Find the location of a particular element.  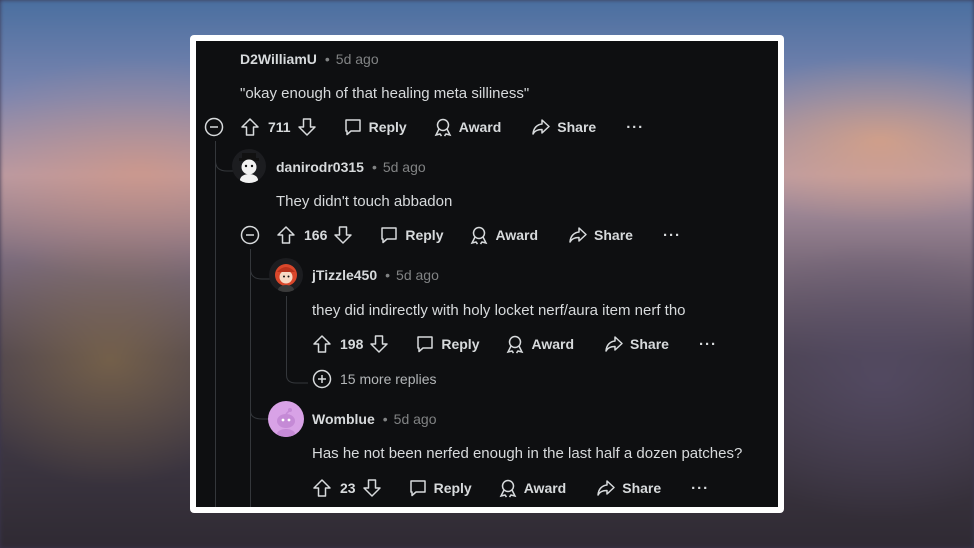

vote-score: 198 is located at coordinates (352, 344).